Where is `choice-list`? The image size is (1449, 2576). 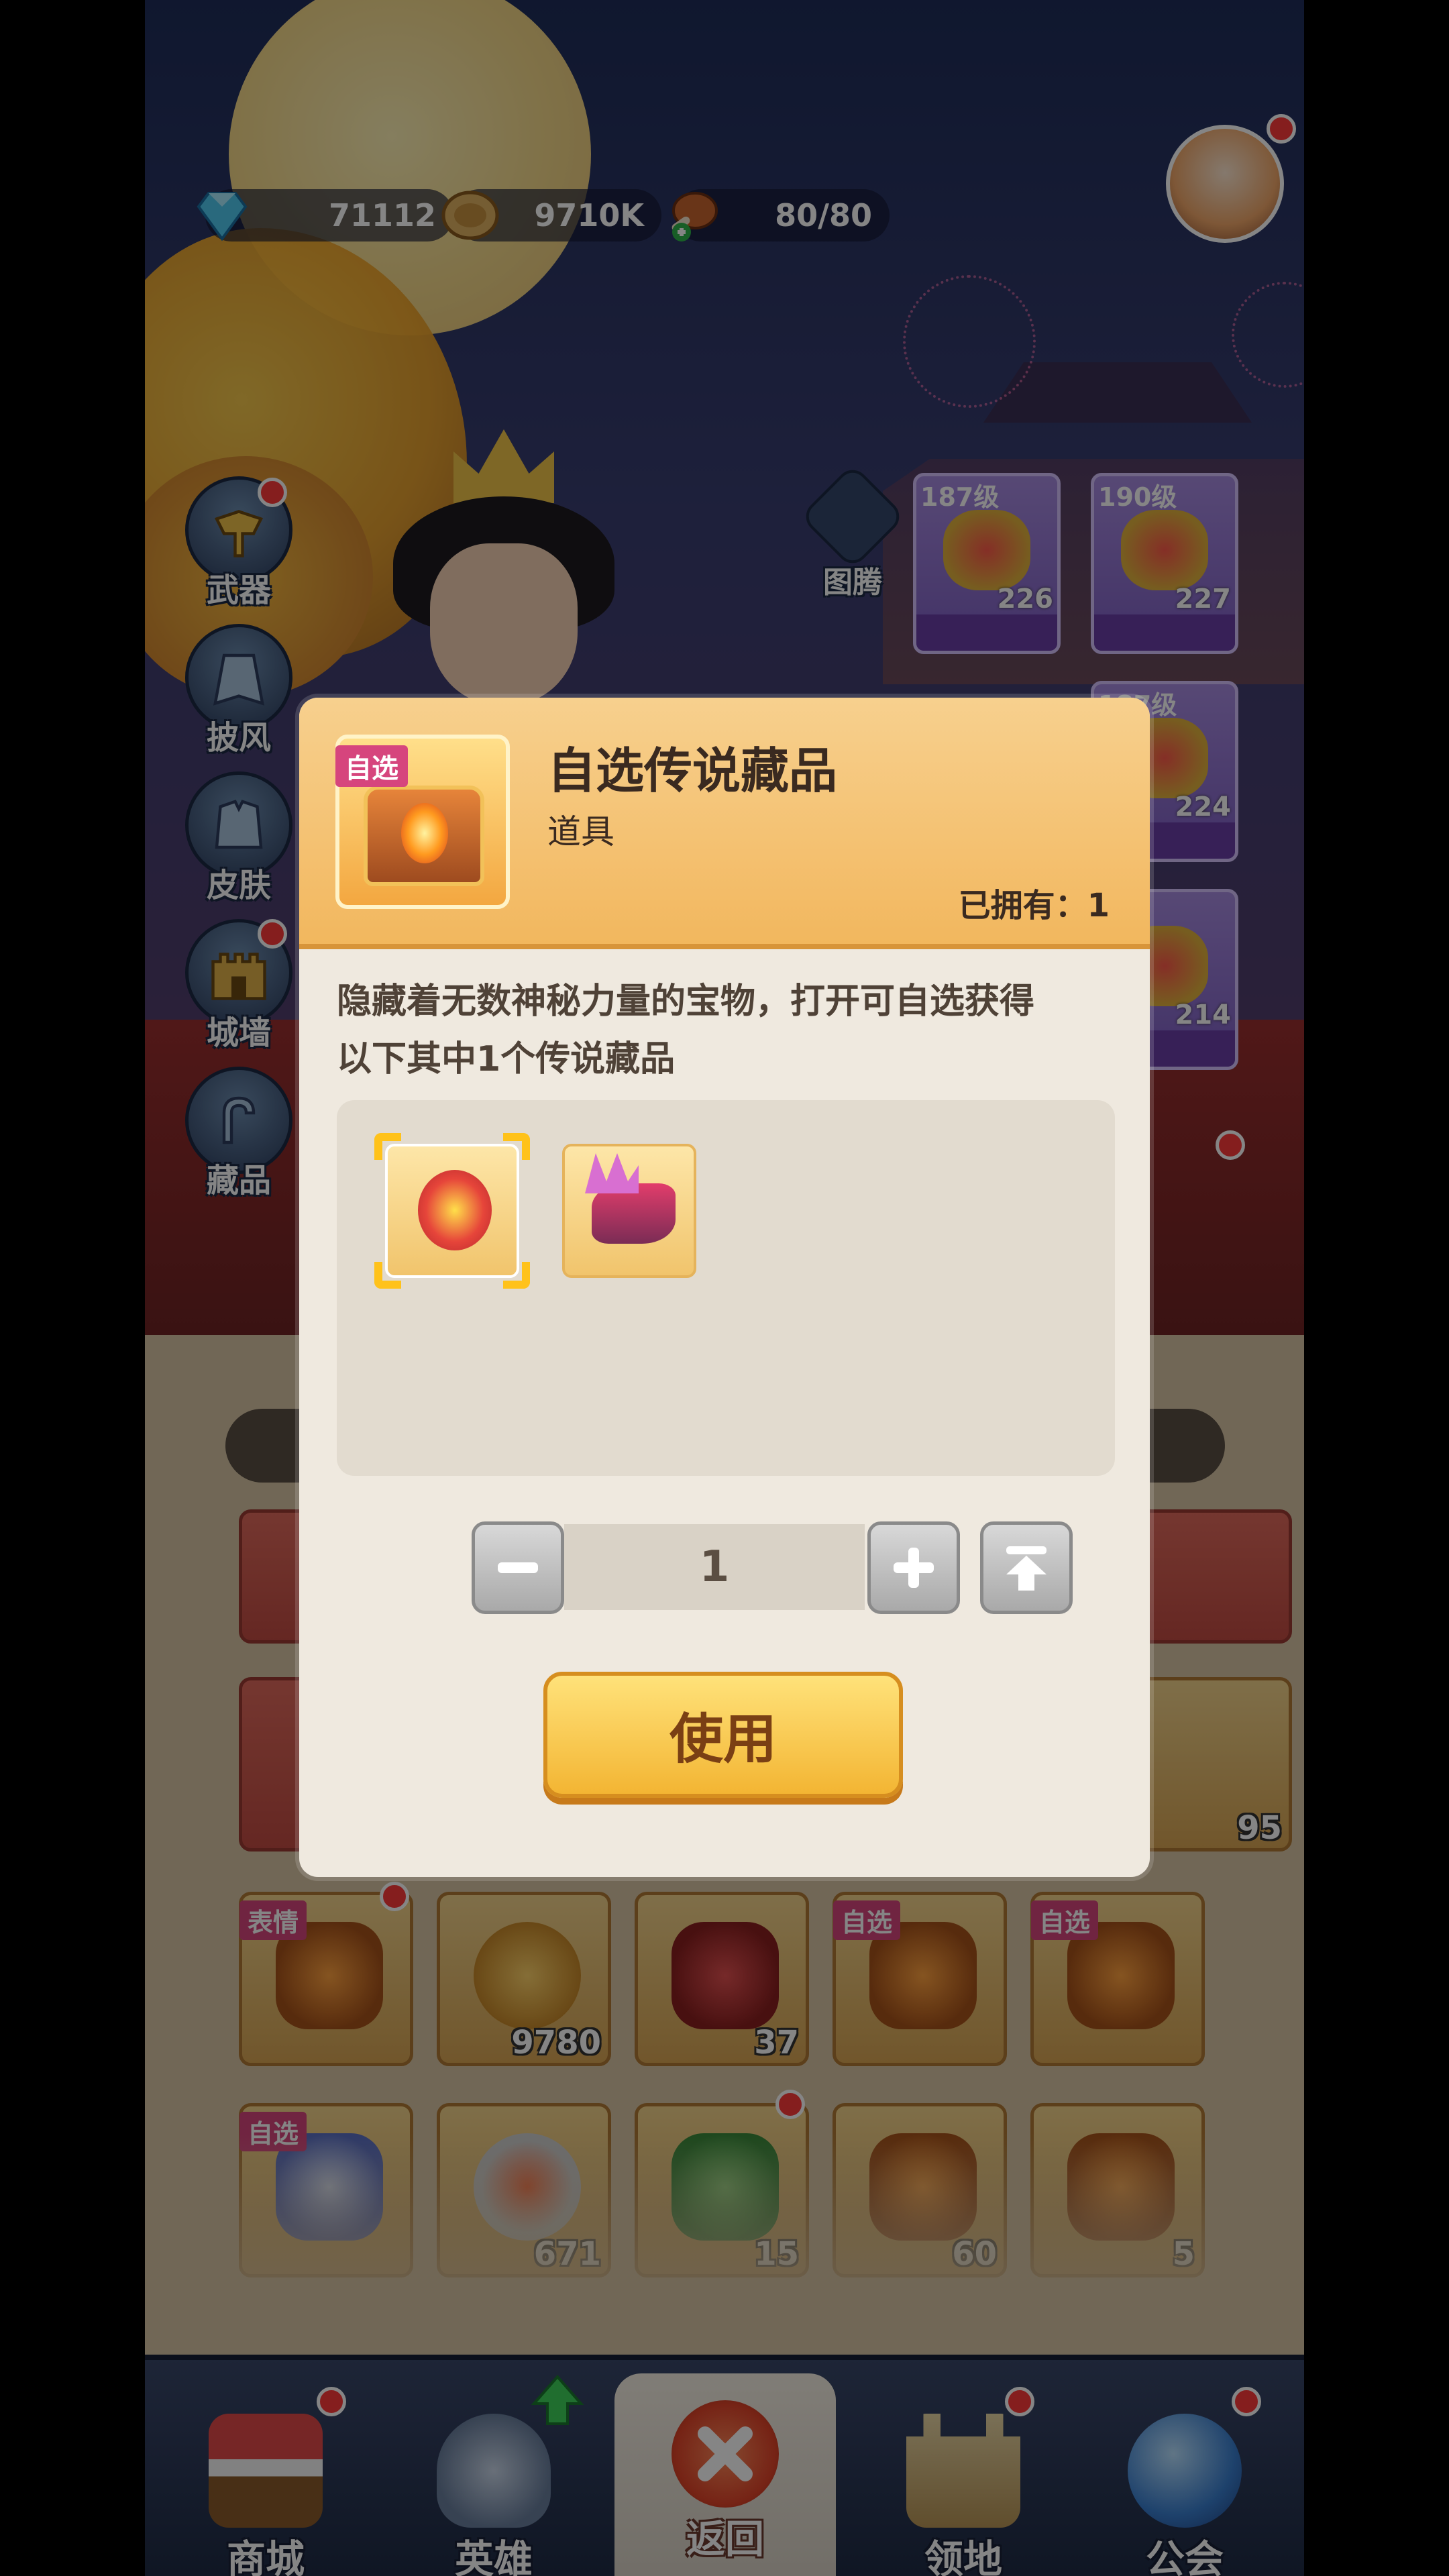
choice-list is located at coordinates (726, 1288).